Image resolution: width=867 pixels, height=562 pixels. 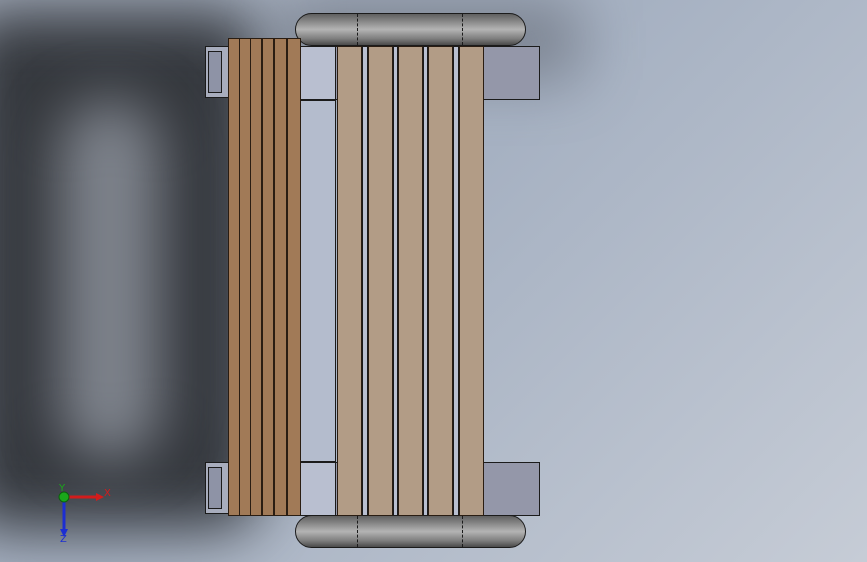 I want to click on top-end-cap-inner, so click(x=215, y=72).